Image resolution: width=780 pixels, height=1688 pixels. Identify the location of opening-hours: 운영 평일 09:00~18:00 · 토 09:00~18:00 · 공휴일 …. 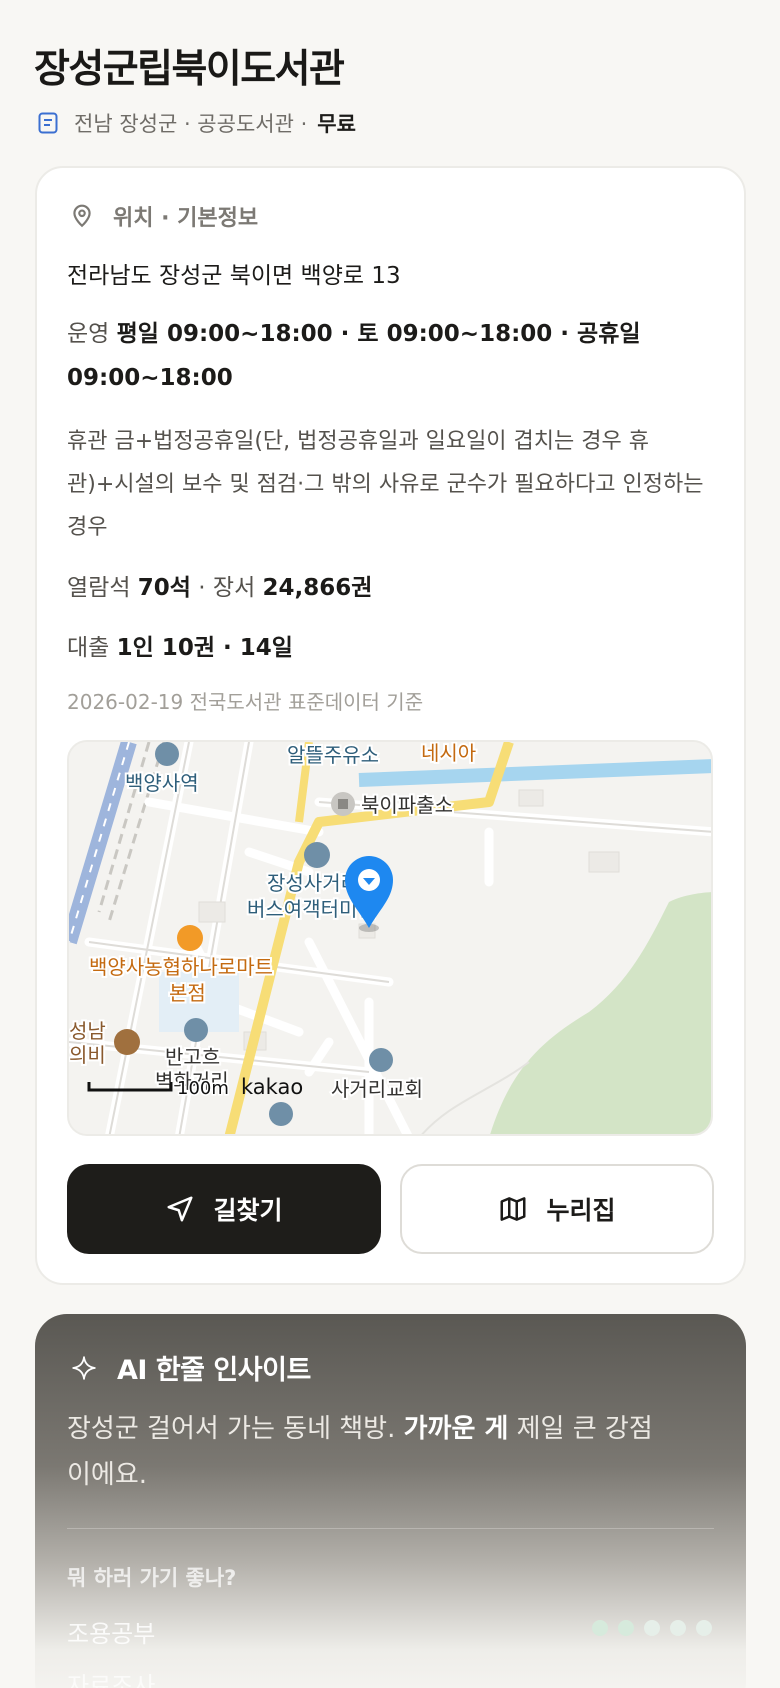
(377, 356).